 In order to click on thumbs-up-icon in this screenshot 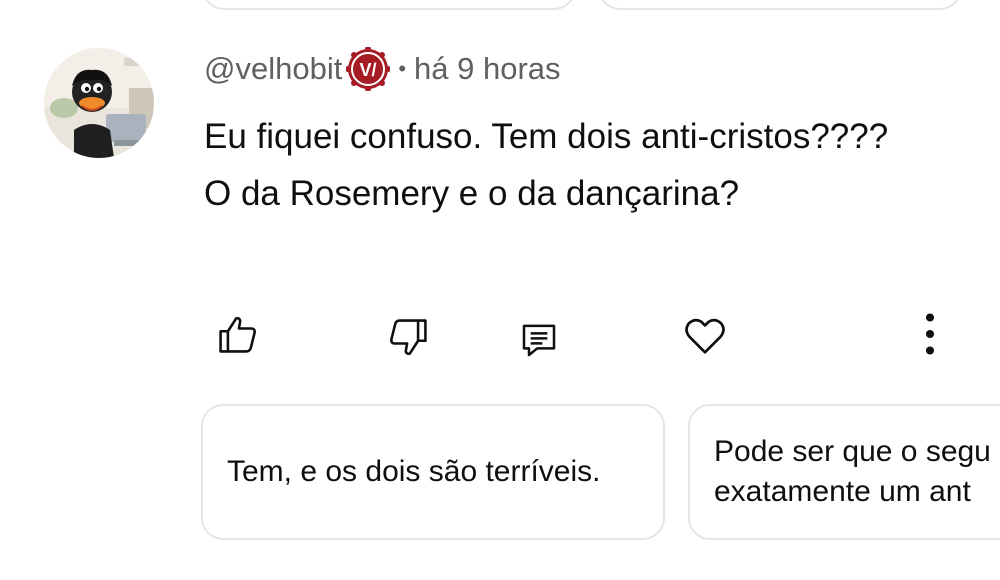, I will do `click(237, 334)`.